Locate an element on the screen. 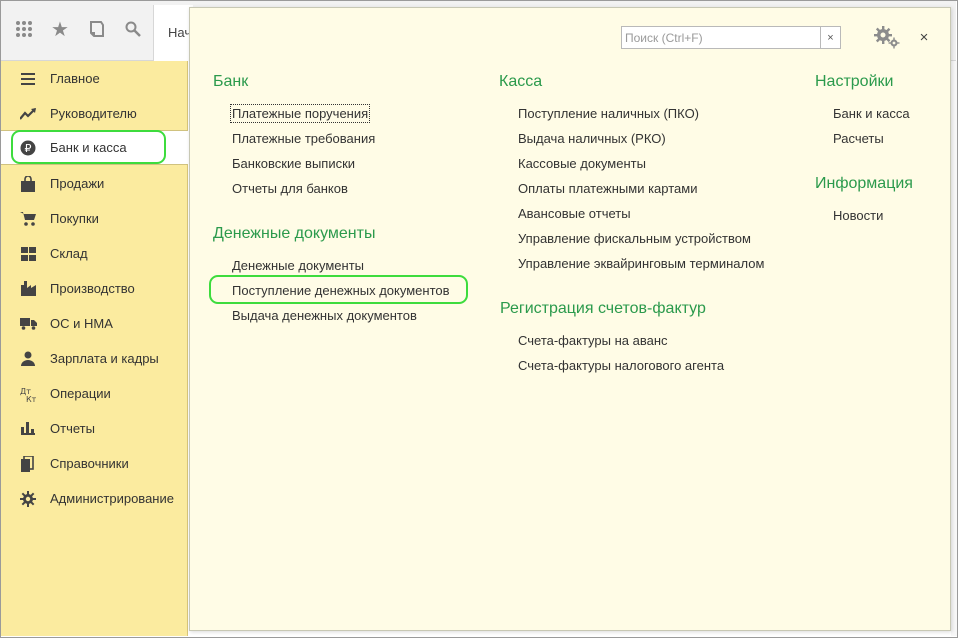  trend-up-icon is located at coordinates (28, 114).